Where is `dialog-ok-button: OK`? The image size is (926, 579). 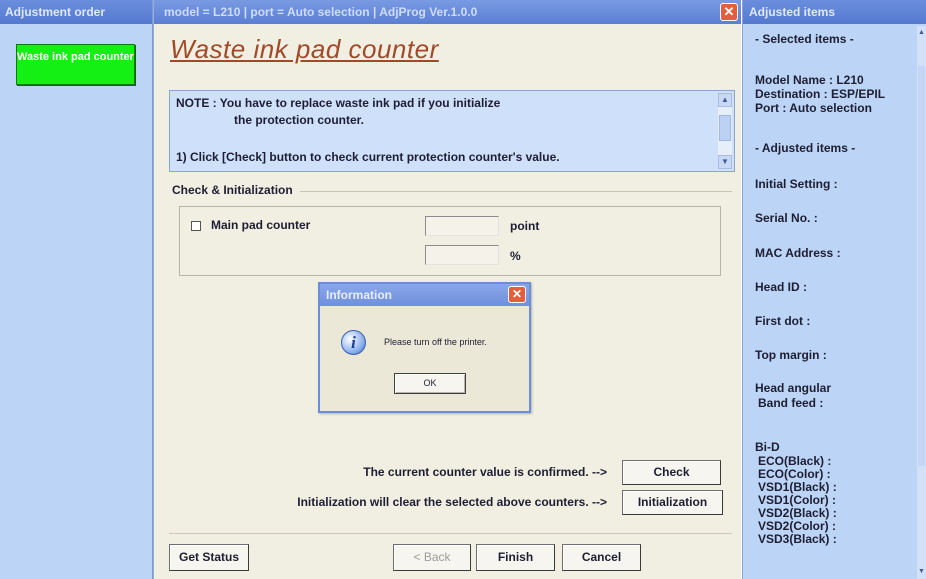
dialog-ok-button: OK is located at coordinates (430, 383).